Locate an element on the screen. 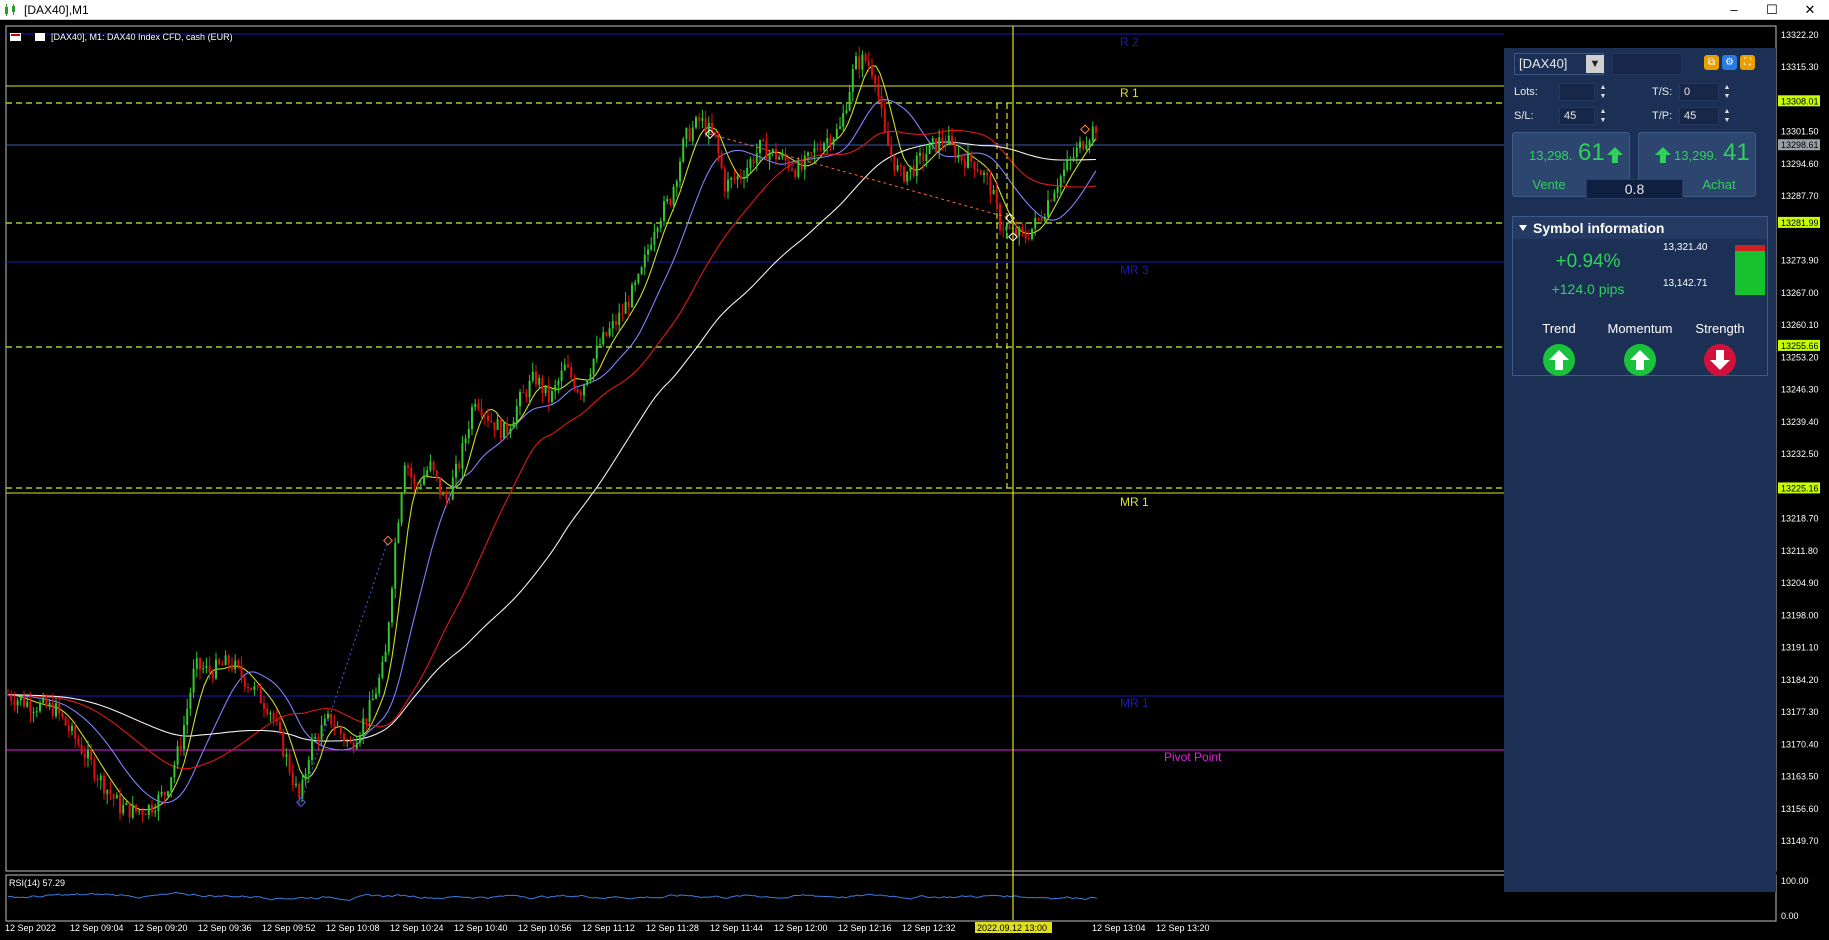 This screenshot has height=940, width=1829. title-bar: [DAX40],M1 – ☐ ✕ is located at coordinates (914, 10).